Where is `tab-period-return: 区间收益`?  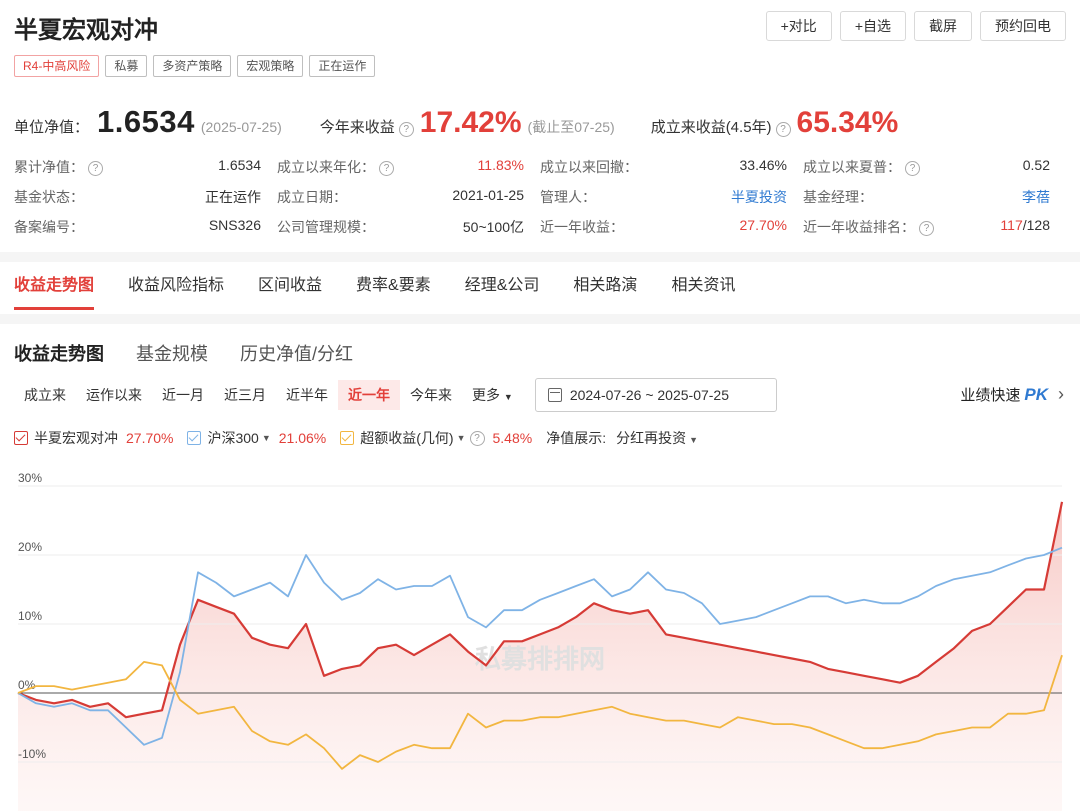 tab-period-return: 区间收益 is located at coordinates (290, 289).